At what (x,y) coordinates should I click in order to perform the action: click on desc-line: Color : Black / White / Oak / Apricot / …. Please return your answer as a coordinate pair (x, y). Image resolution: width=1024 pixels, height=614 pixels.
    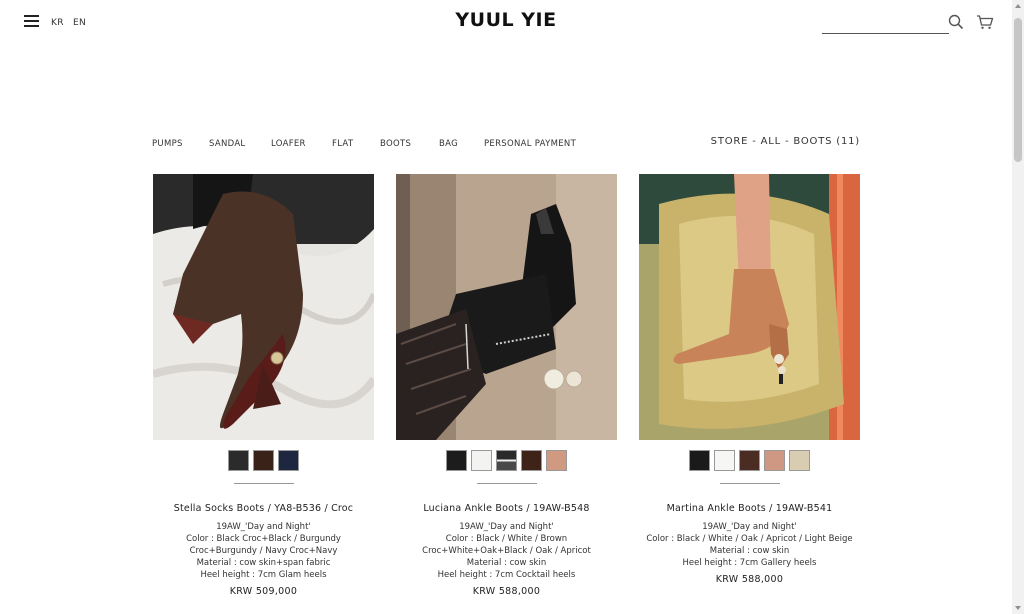
    Looking at the image, I should click on (749, 539).